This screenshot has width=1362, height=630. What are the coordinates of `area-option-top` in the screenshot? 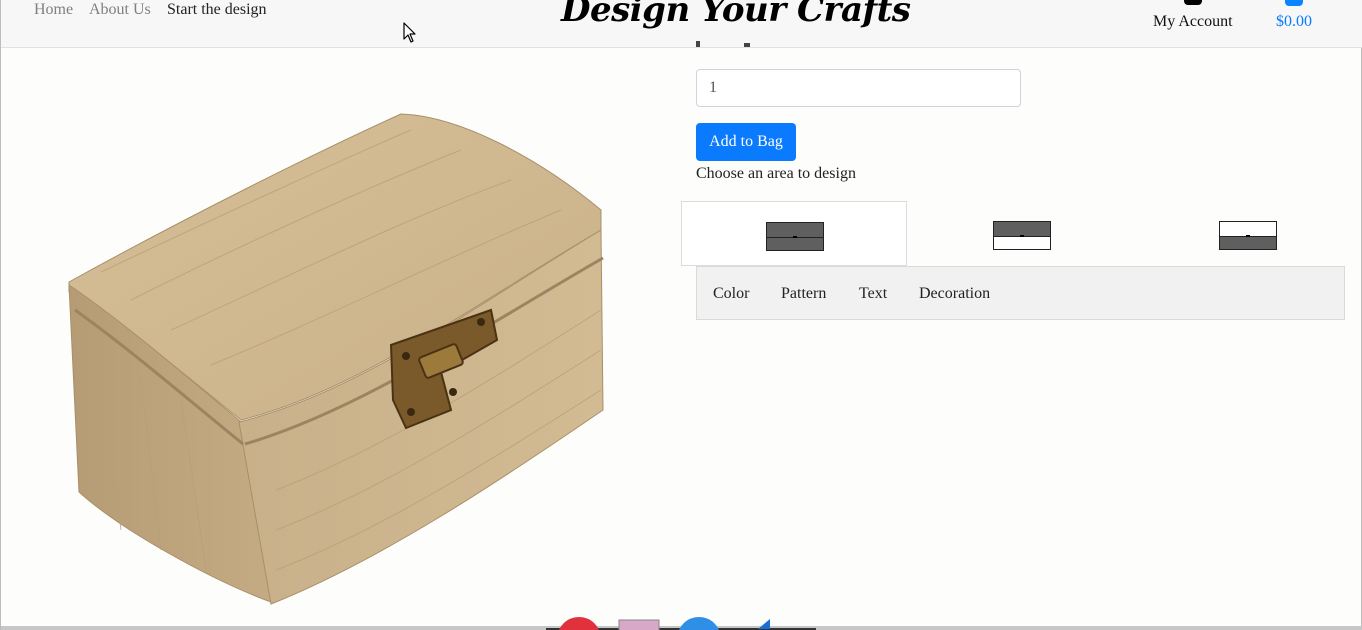 It's located at (1020, 233).